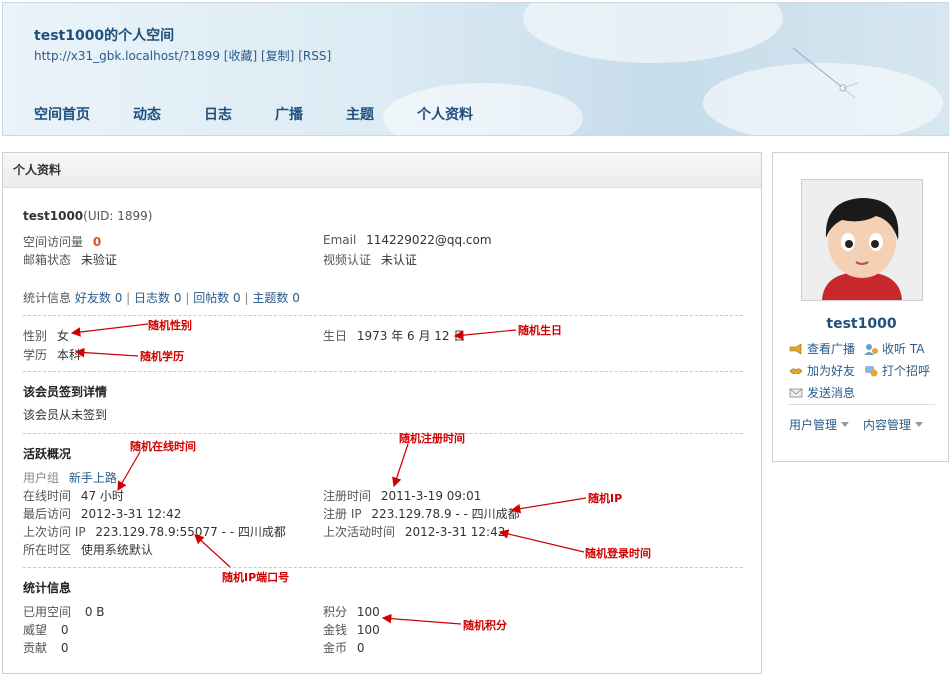  I want to click on video-value: 未认证, so click(398, 260).